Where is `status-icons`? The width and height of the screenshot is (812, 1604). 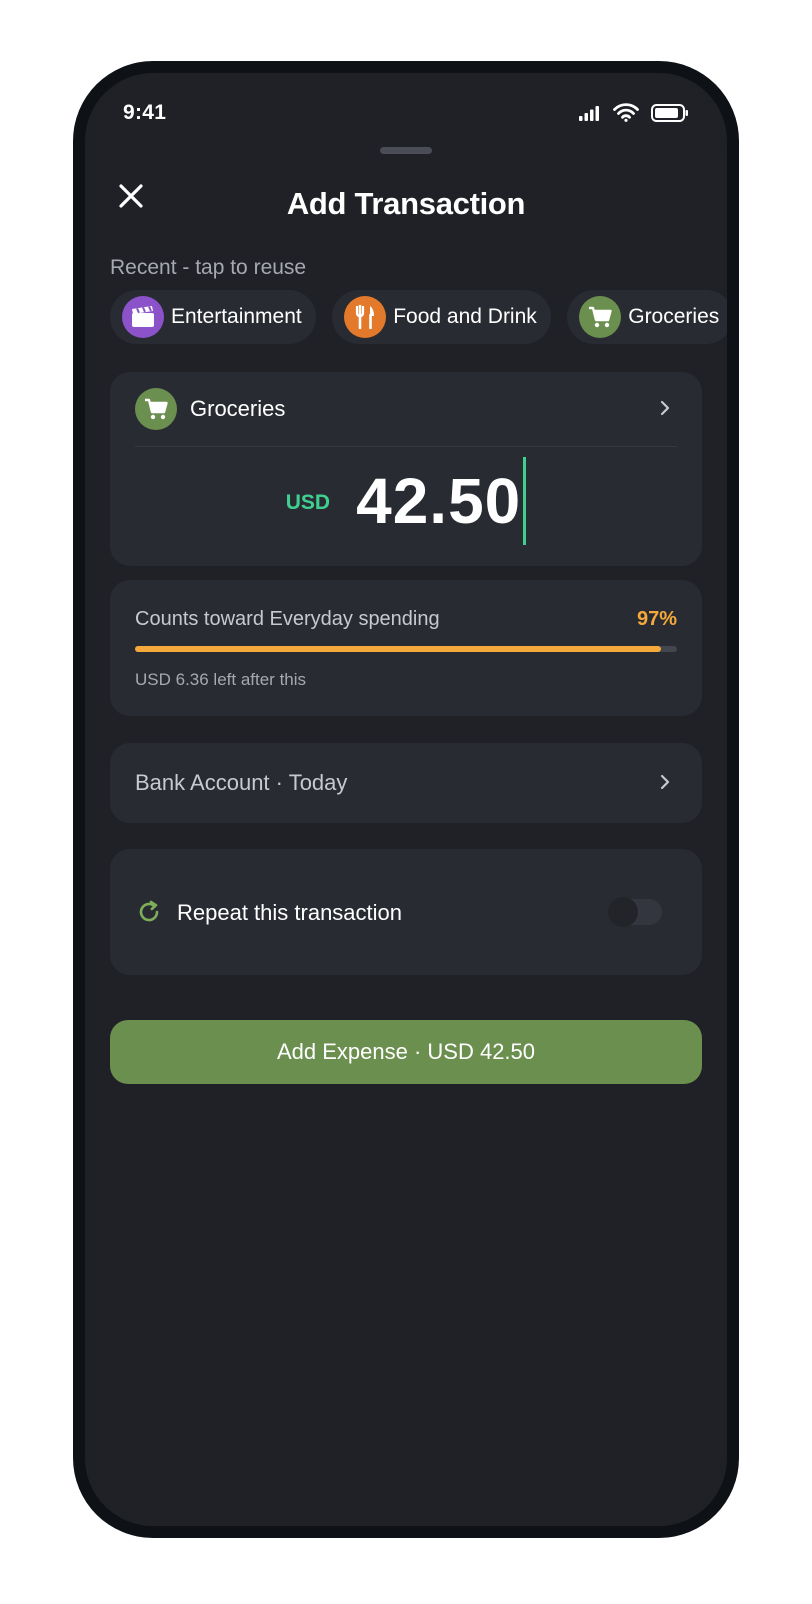
status-icons is located at coordinates (634, 115).